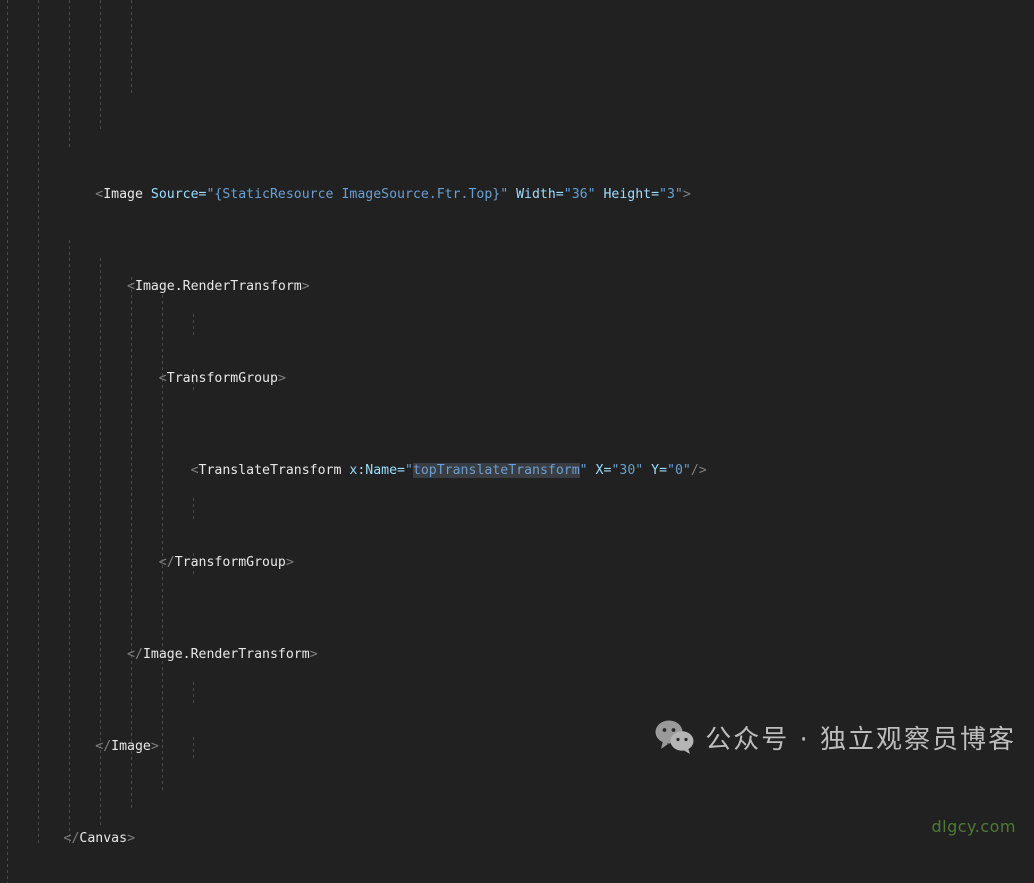 The image size is (1034, 883). Describe the element at coordinates (655, 471) in the screenshot. I see `line04-attr-y: Y=` at that location.